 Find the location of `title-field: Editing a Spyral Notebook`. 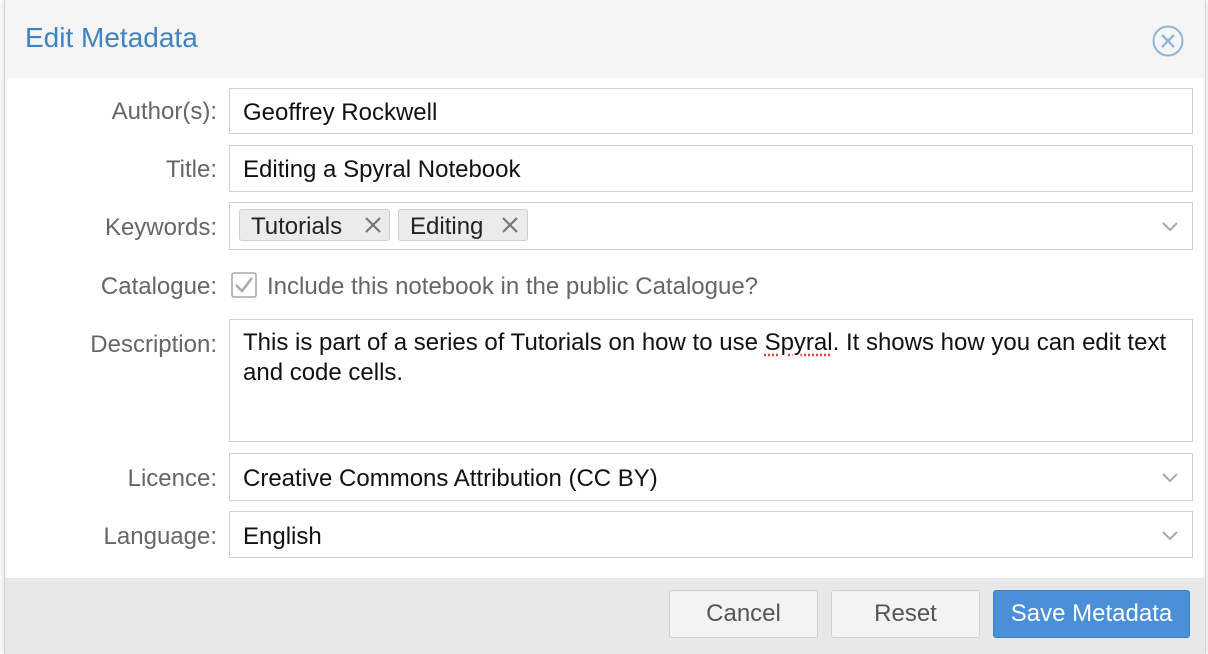

title-field: Editing a Spyral Notebook is located at coordinates (711, 168).